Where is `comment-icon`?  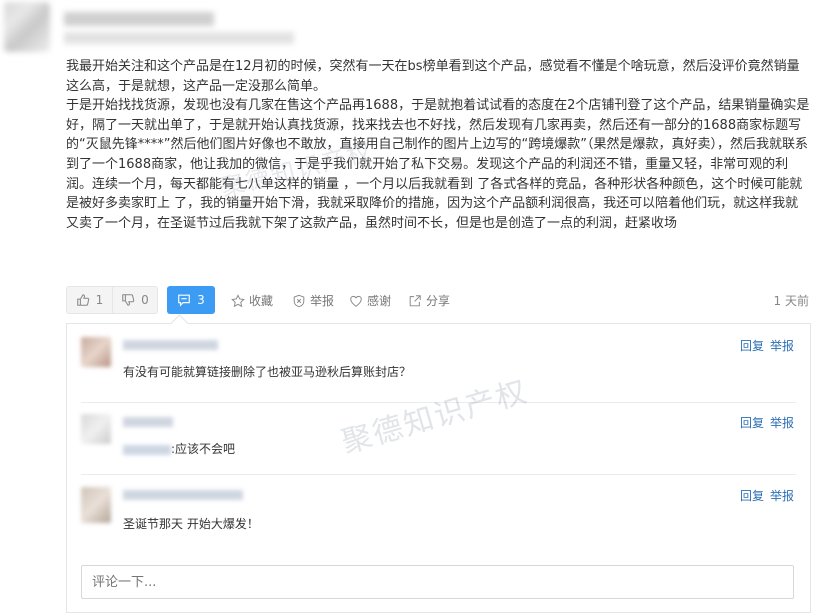 comment-icon is located at coordinates (184, 300).